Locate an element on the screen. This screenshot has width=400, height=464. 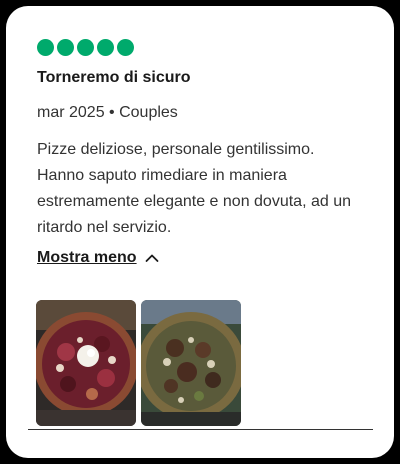
show-less-button: Mostra meno is located at coordinates (98, 258).